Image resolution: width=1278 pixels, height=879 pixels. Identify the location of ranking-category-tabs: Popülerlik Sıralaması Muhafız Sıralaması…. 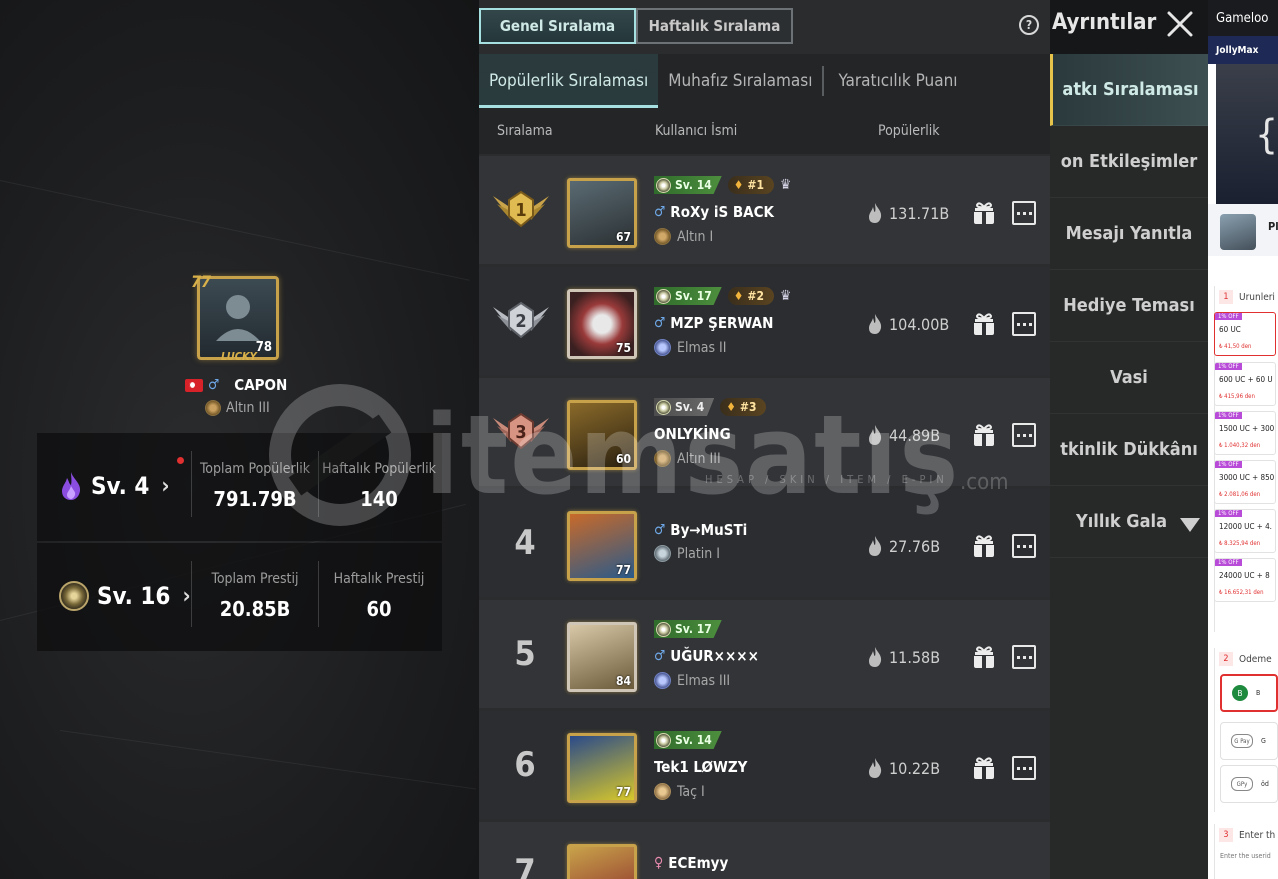
(764, 81).